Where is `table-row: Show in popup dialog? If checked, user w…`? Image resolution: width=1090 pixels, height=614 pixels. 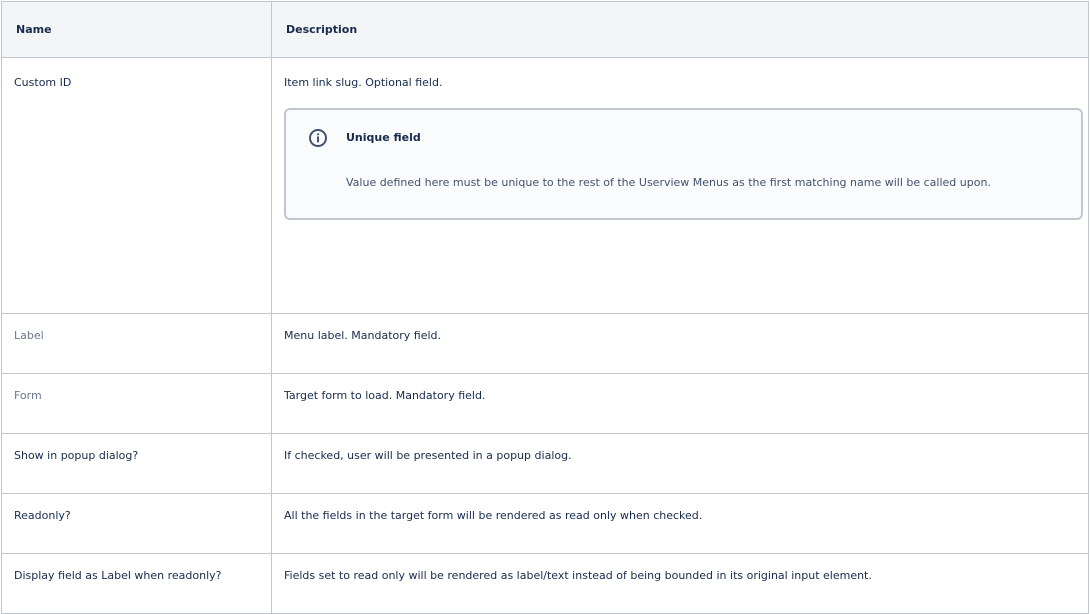
table-row: Show in popup dialog? If checked, user w… is located at coordinates (545, 463).